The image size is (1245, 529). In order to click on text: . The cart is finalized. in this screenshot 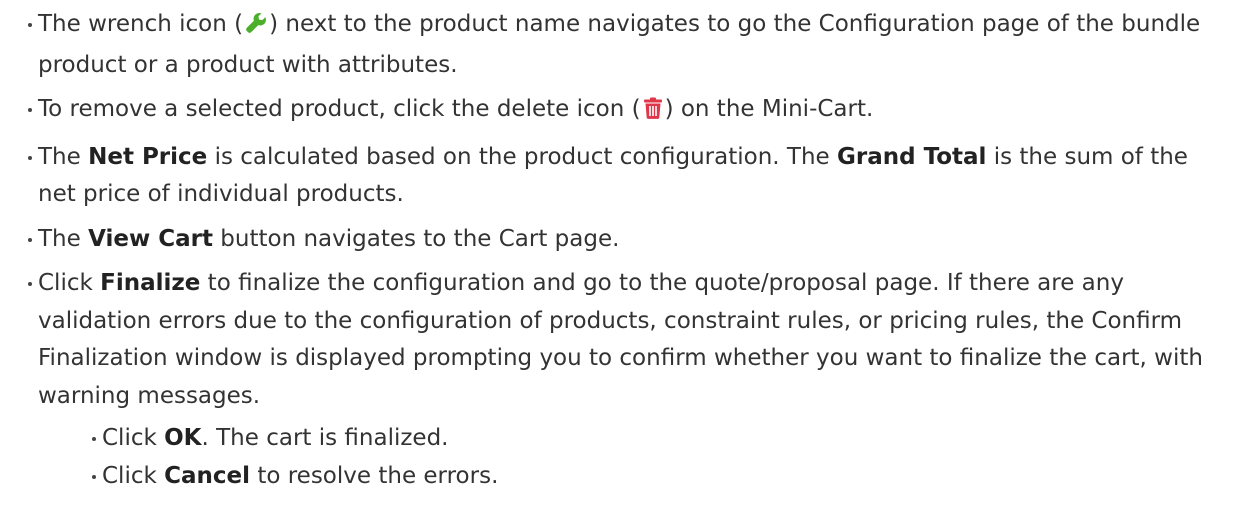, I will do `click(325, 438)`.